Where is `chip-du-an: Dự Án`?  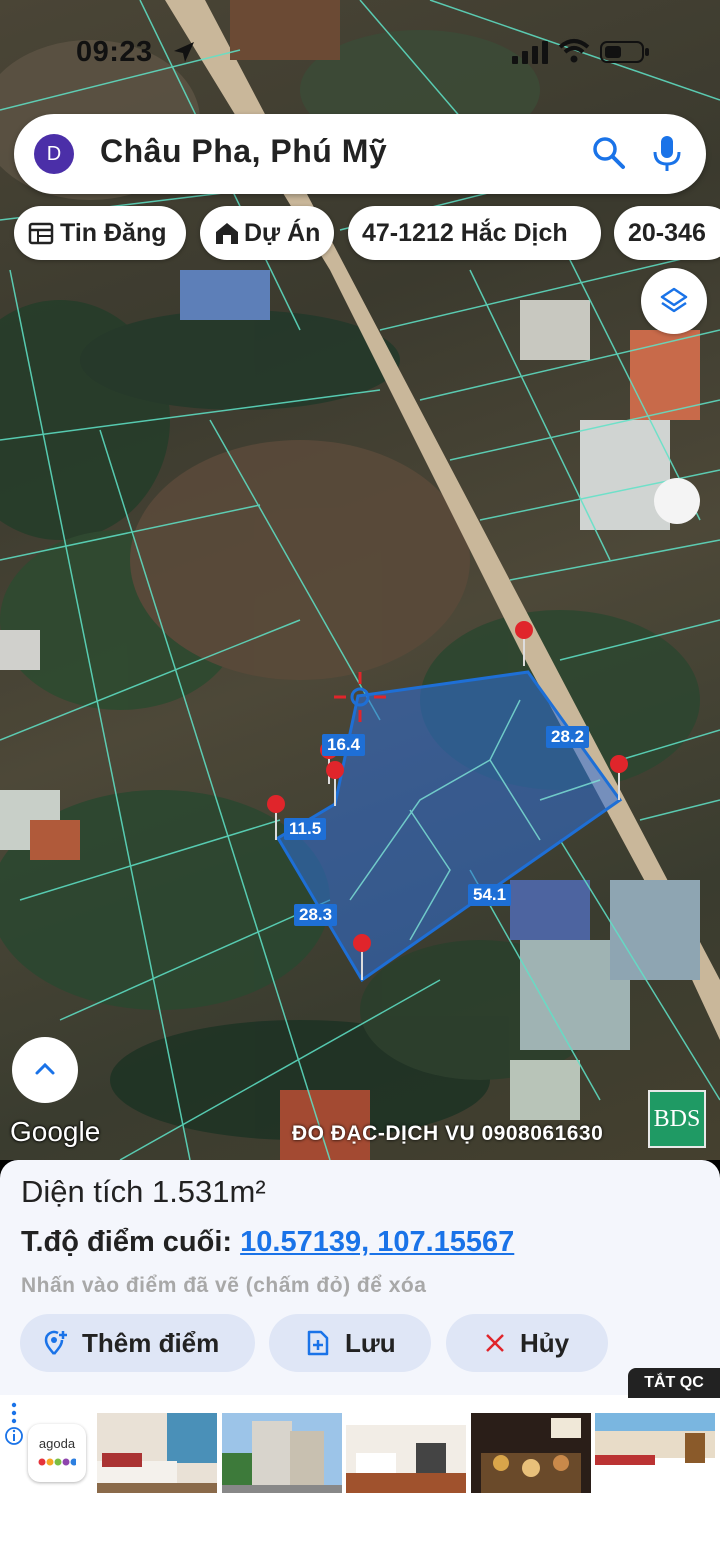 chip-du-an: Dự Án is located at coordinates (267, 233).